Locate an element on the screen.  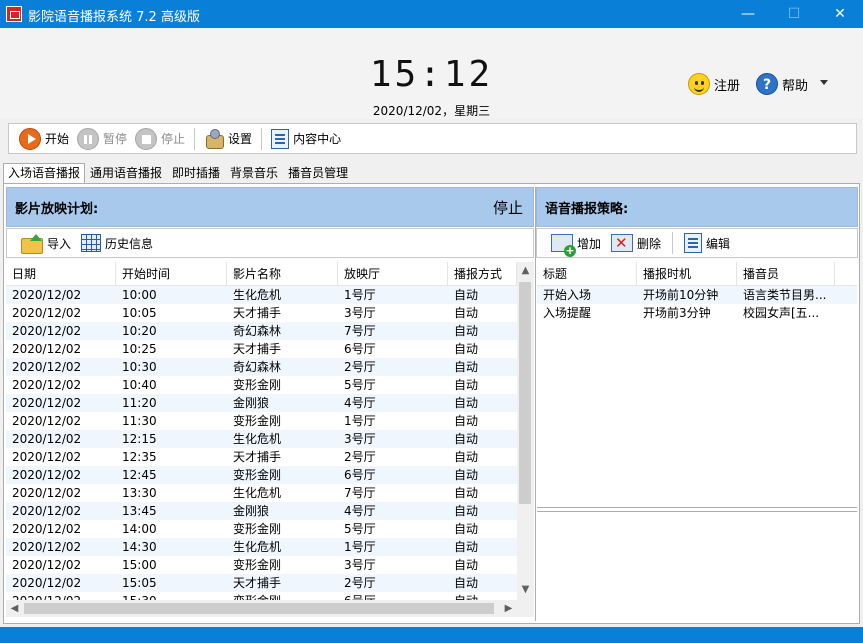
schedule-row: 2020/12/02 12:35 天才捕手 2号厅 自动 is located at coordinates (261, 457).